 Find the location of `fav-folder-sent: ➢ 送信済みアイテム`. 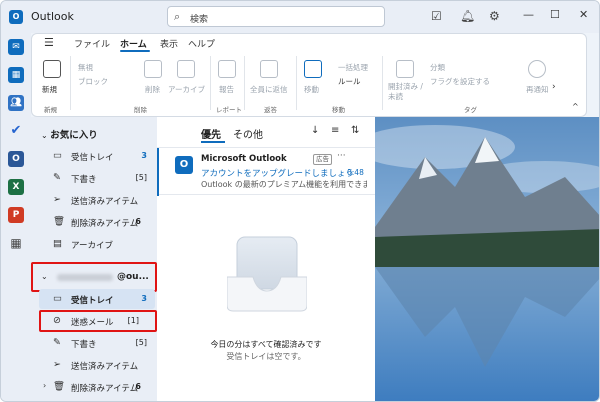

fav-folder-sent: ➢ 送信済みアイテム is located at coordinates (97, 200).